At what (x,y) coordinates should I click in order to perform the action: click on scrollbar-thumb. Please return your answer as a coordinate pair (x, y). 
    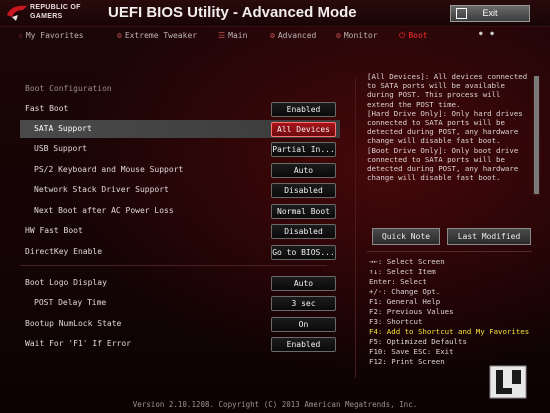
    Looking at the image, I should click on (536, 135).